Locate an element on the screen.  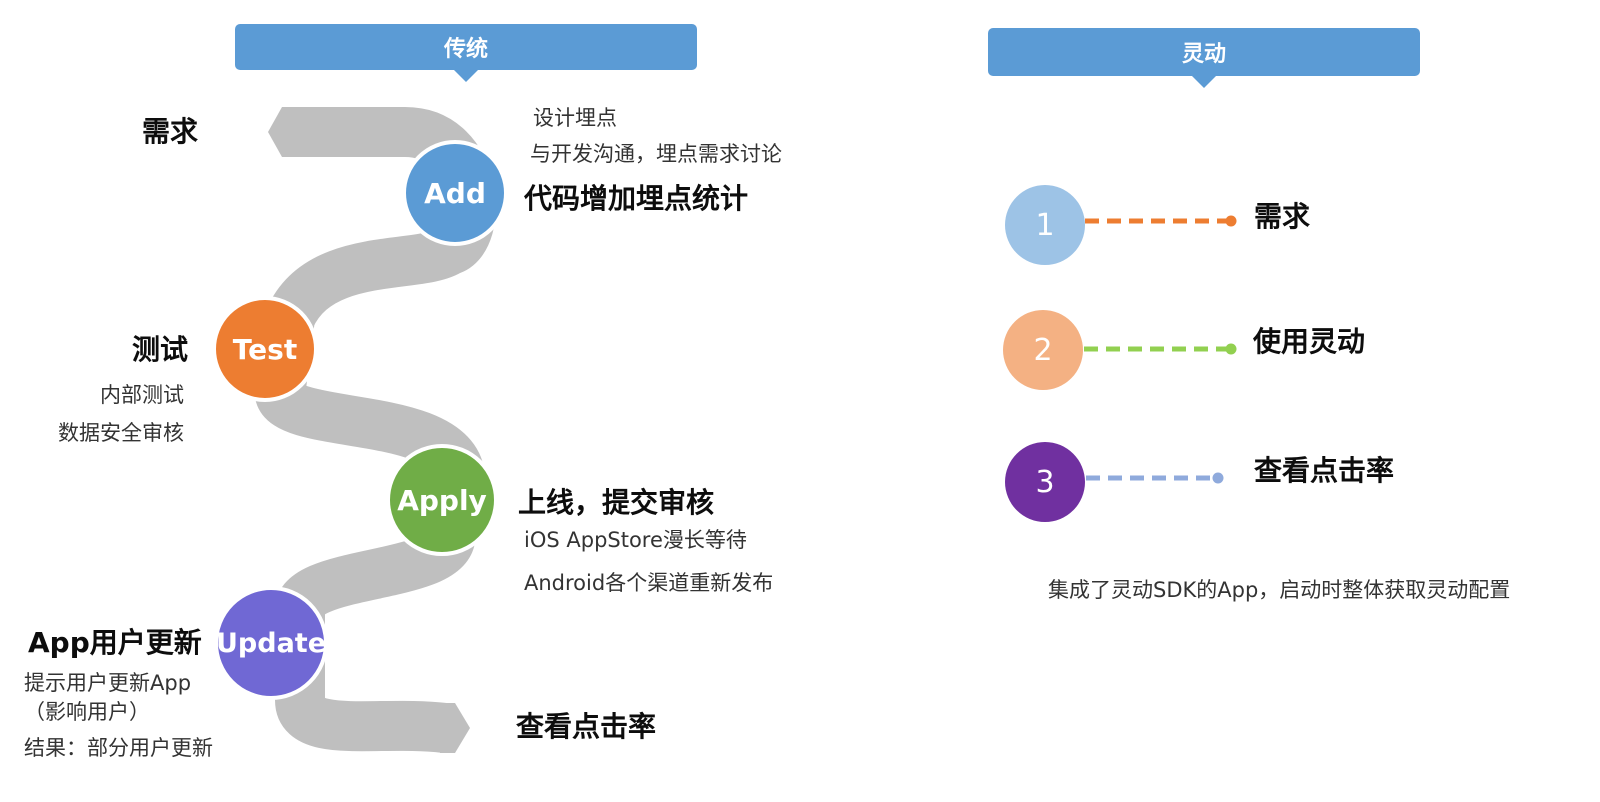
step-1-circle: 1 is located at coordinates (1045, 225).